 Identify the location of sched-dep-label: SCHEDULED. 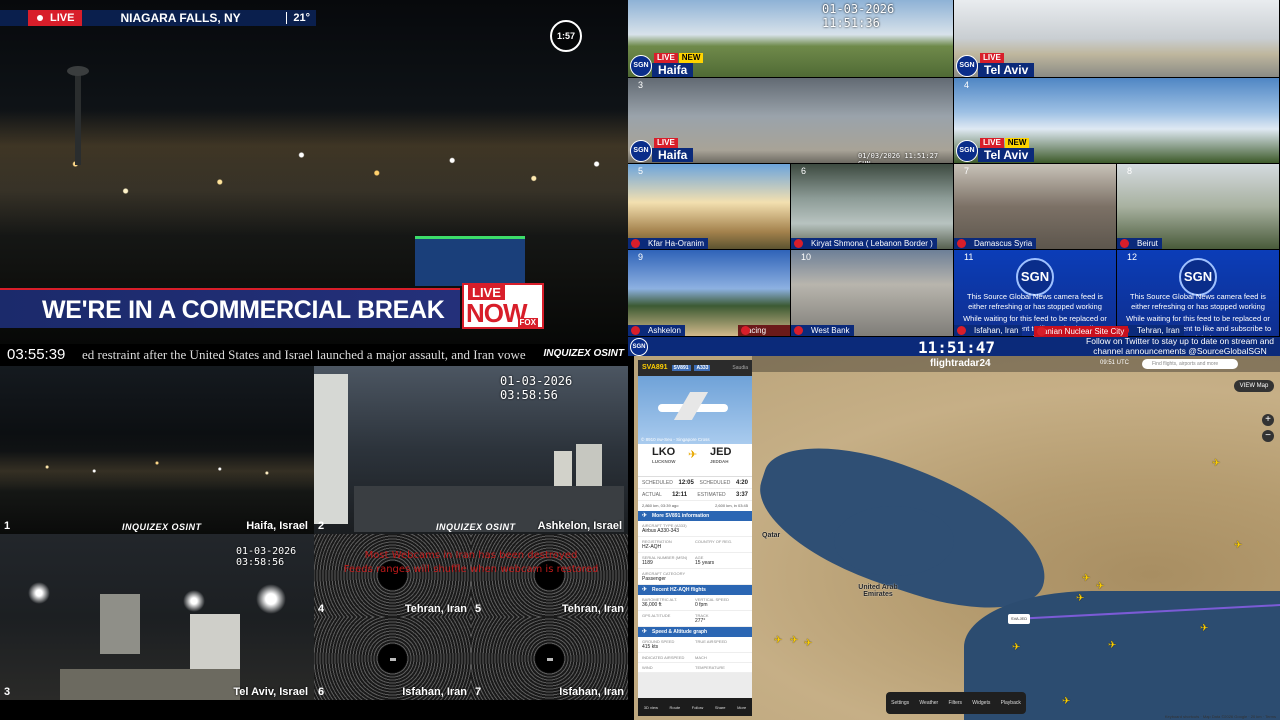
(657, 482).